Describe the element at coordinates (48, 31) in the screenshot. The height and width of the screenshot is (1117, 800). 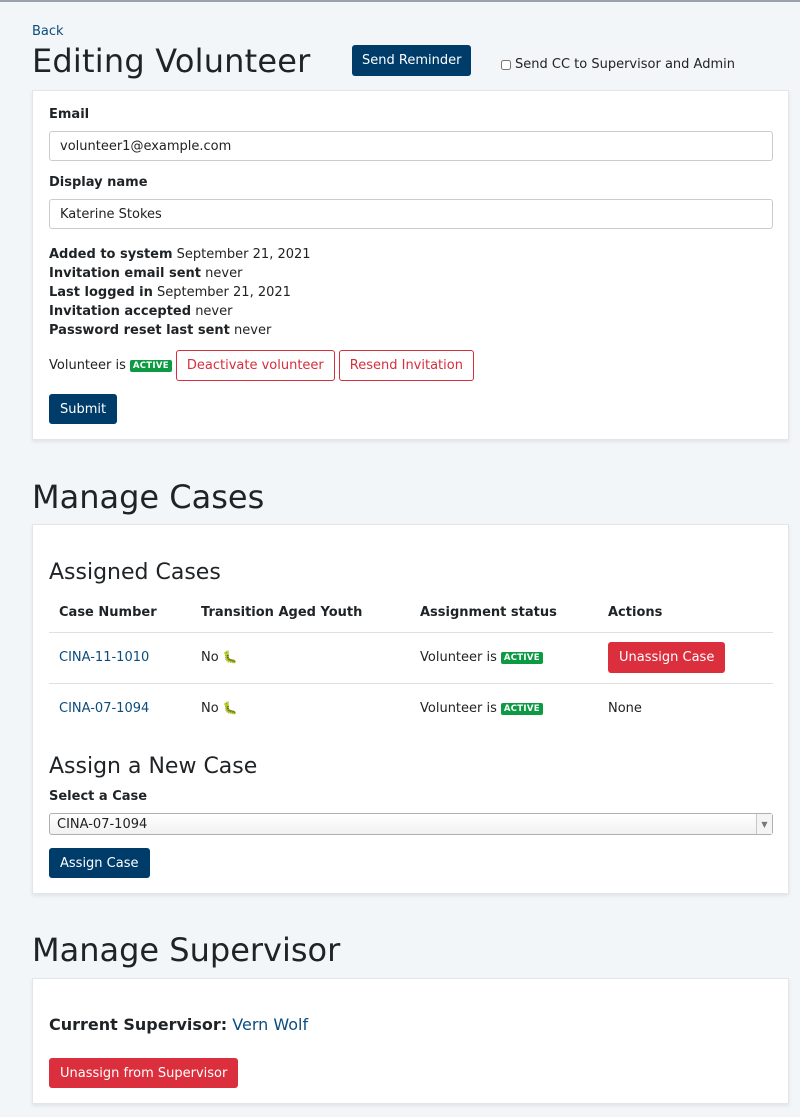
I see `back-link: Back` at that location.